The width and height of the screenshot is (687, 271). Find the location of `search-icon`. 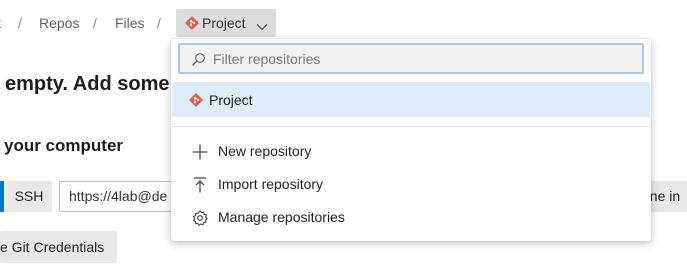

search-icon is located at coordinates (198, 62).